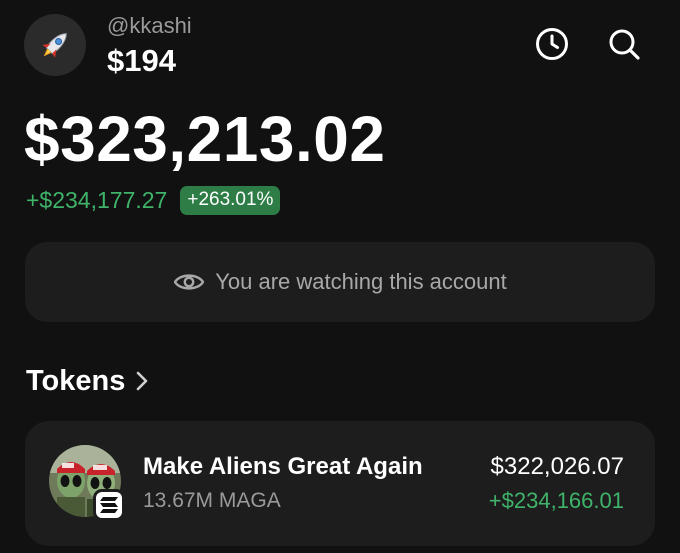 The height and width of the screenshot is (553, 680). I want to click on watching-account-banner: You are watching this account, so click(340, 282).